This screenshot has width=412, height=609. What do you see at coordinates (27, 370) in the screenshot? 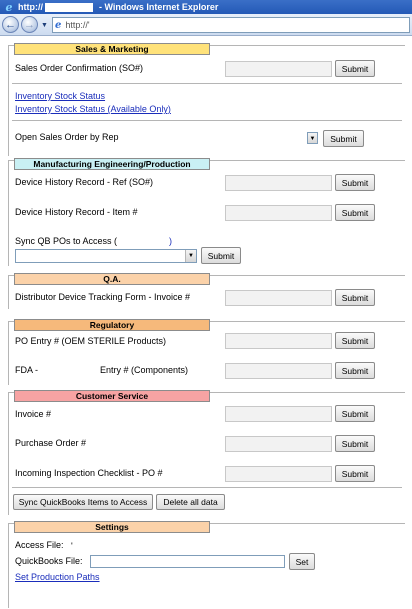
I see `fda-label: FDA -` at bounding box center [27, 370].